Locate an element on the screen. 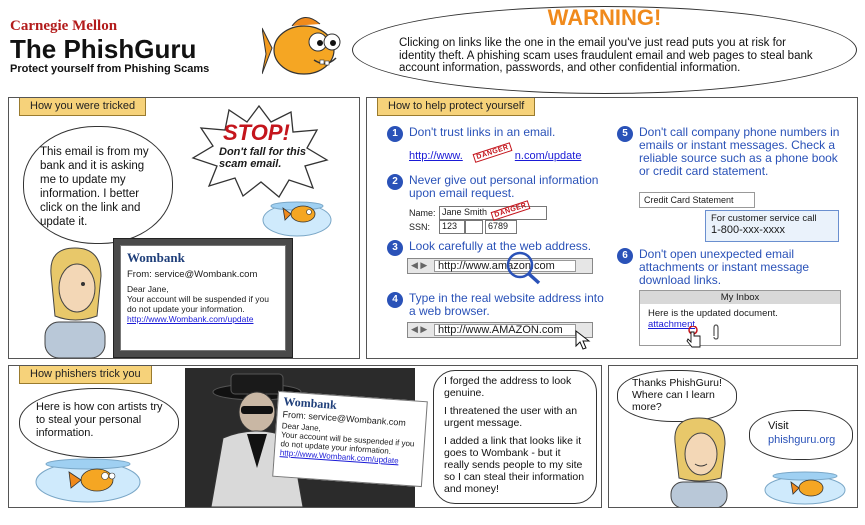 The width and height of the screenshot is (865, 525). tip-1: 1 Don't trust links in an email. is located at coordinates (487, 134).